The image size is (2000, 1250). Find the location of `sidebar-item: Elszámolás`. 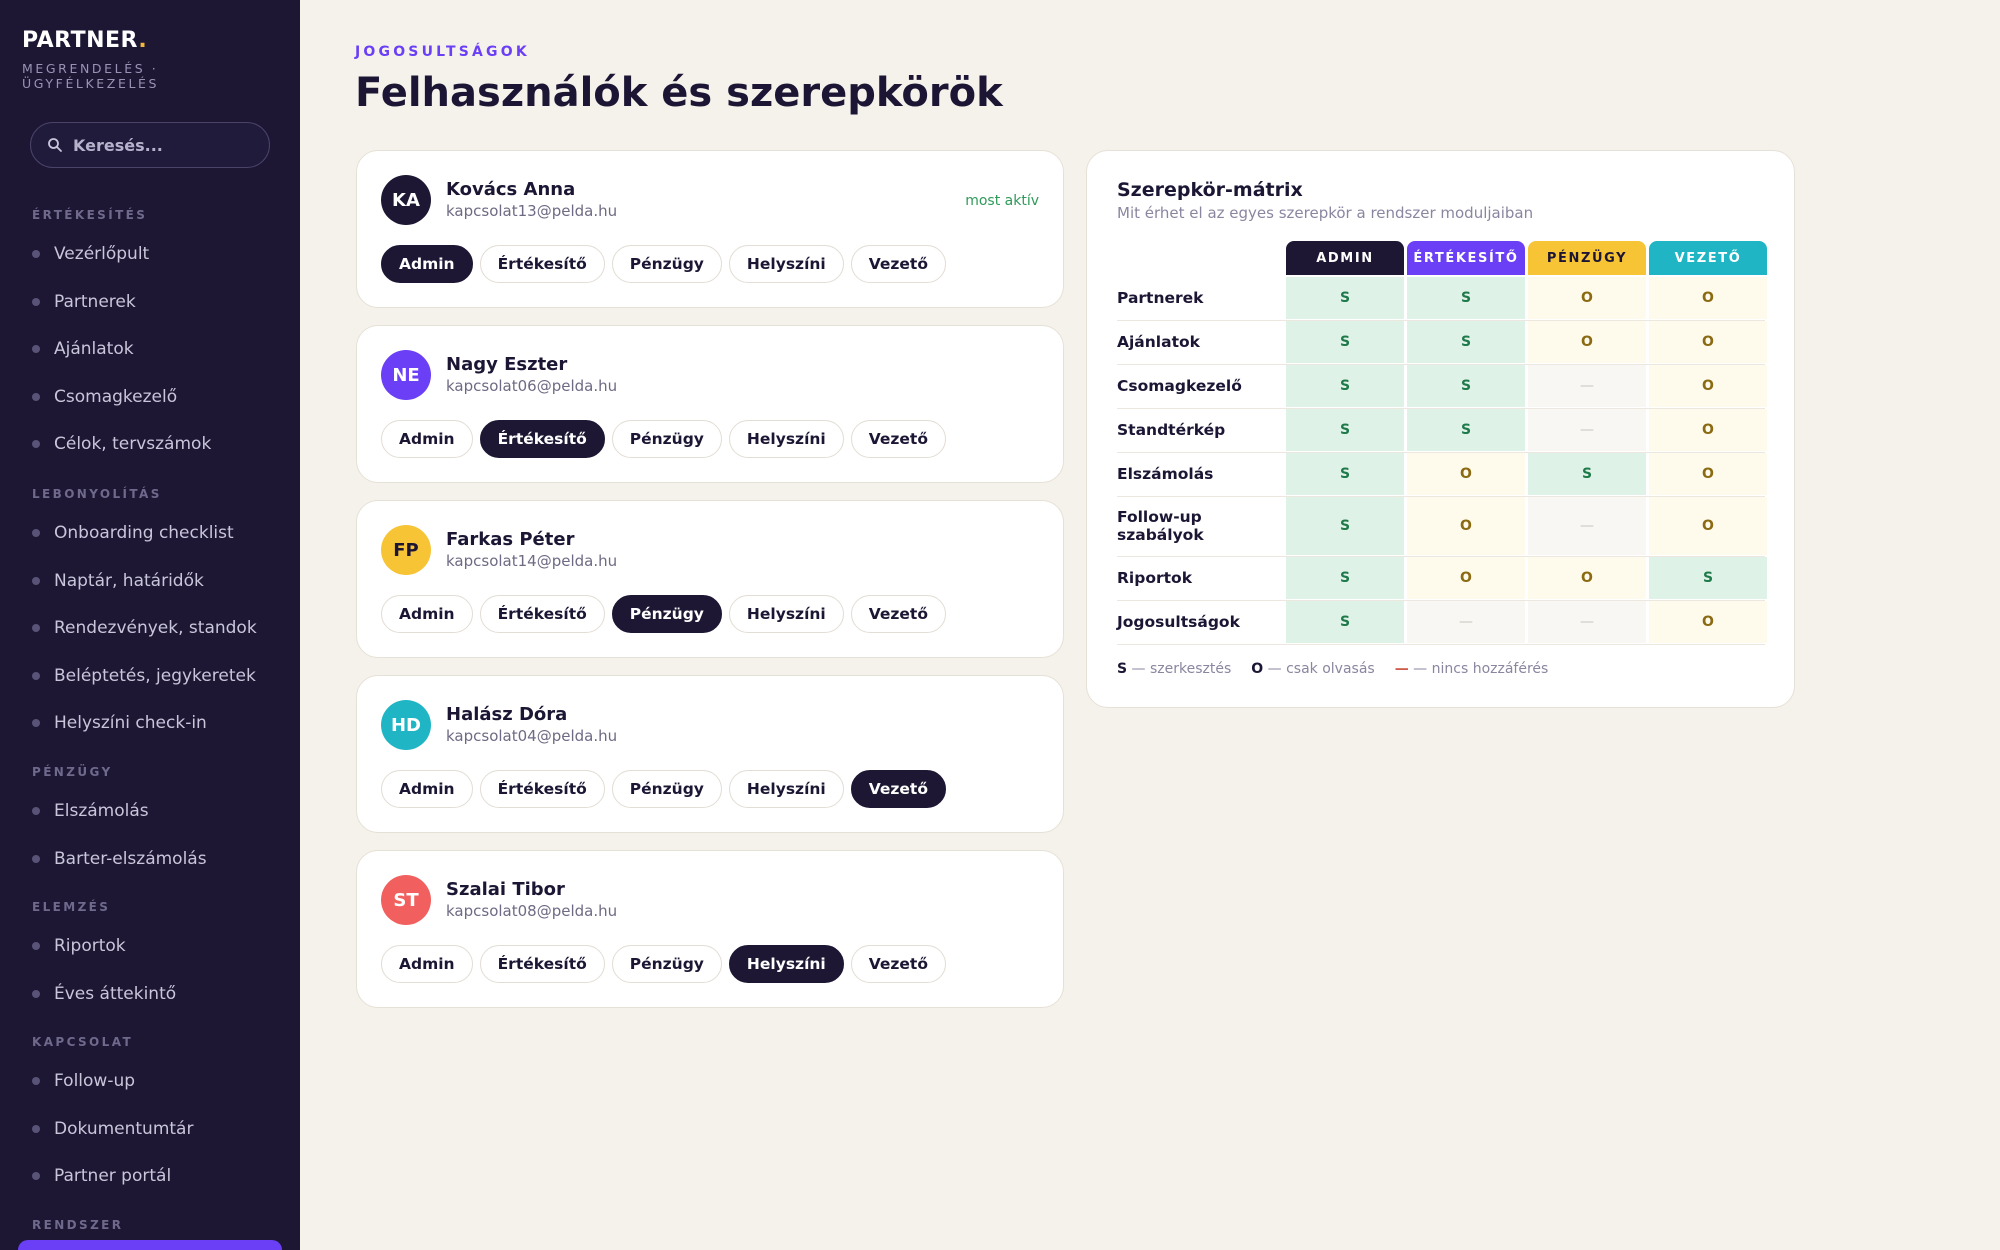

sidebar-item: Elszámolás is located at coordinates (90, 811).